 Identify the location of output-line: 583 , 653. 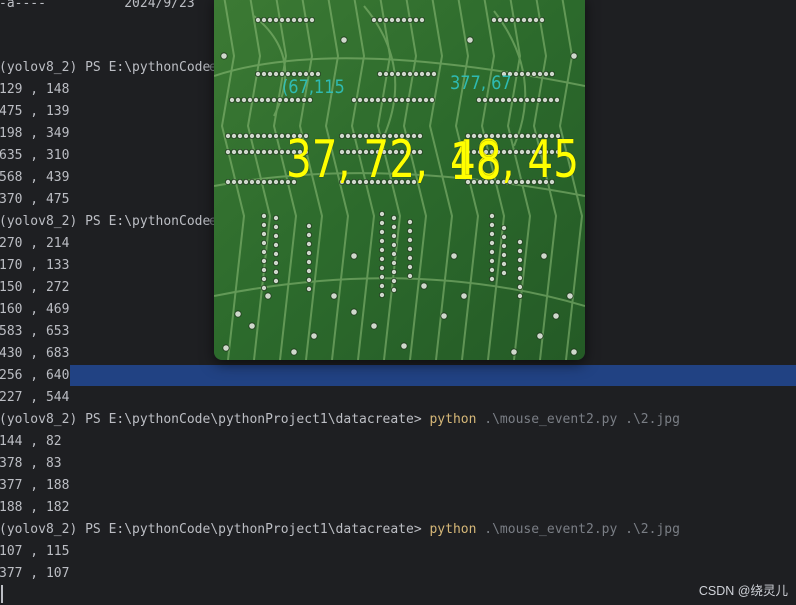
(35, 331).